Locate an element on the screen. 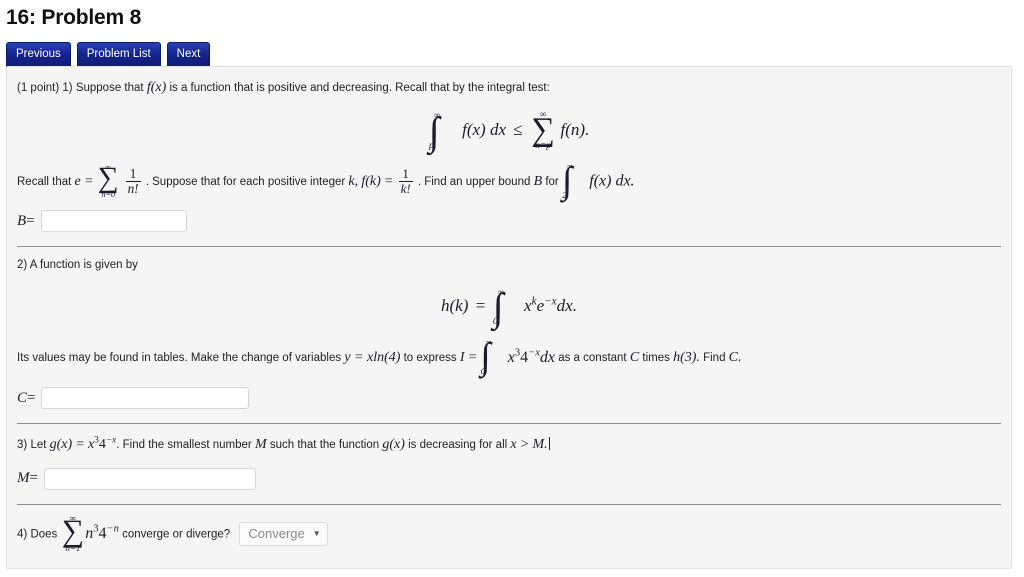 This screenshot has width=1024, height=577. summand: n34−n is located at coordinates (102, 533).